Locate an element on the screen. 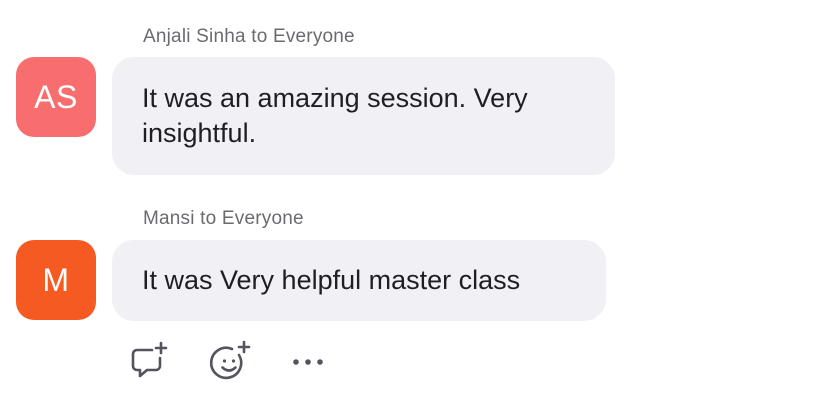  message-text: It was Very helpful master class is located at coordinates (331, 280).